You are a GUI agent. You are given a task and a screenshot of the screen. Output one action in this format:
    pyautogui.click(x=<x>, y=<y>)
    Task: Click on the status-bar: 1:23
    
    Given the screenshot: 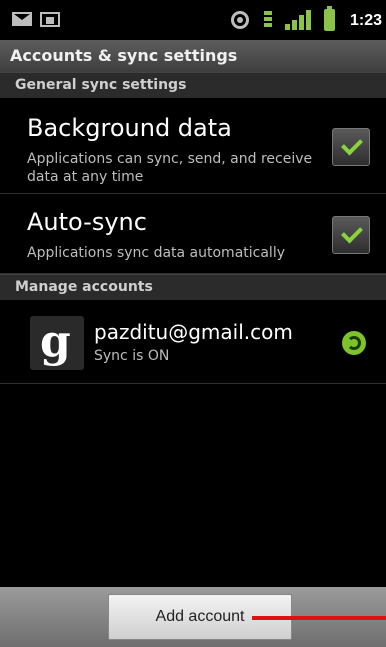 What is the action you would take?
    pyautogui.click(x=193, y=20)
    